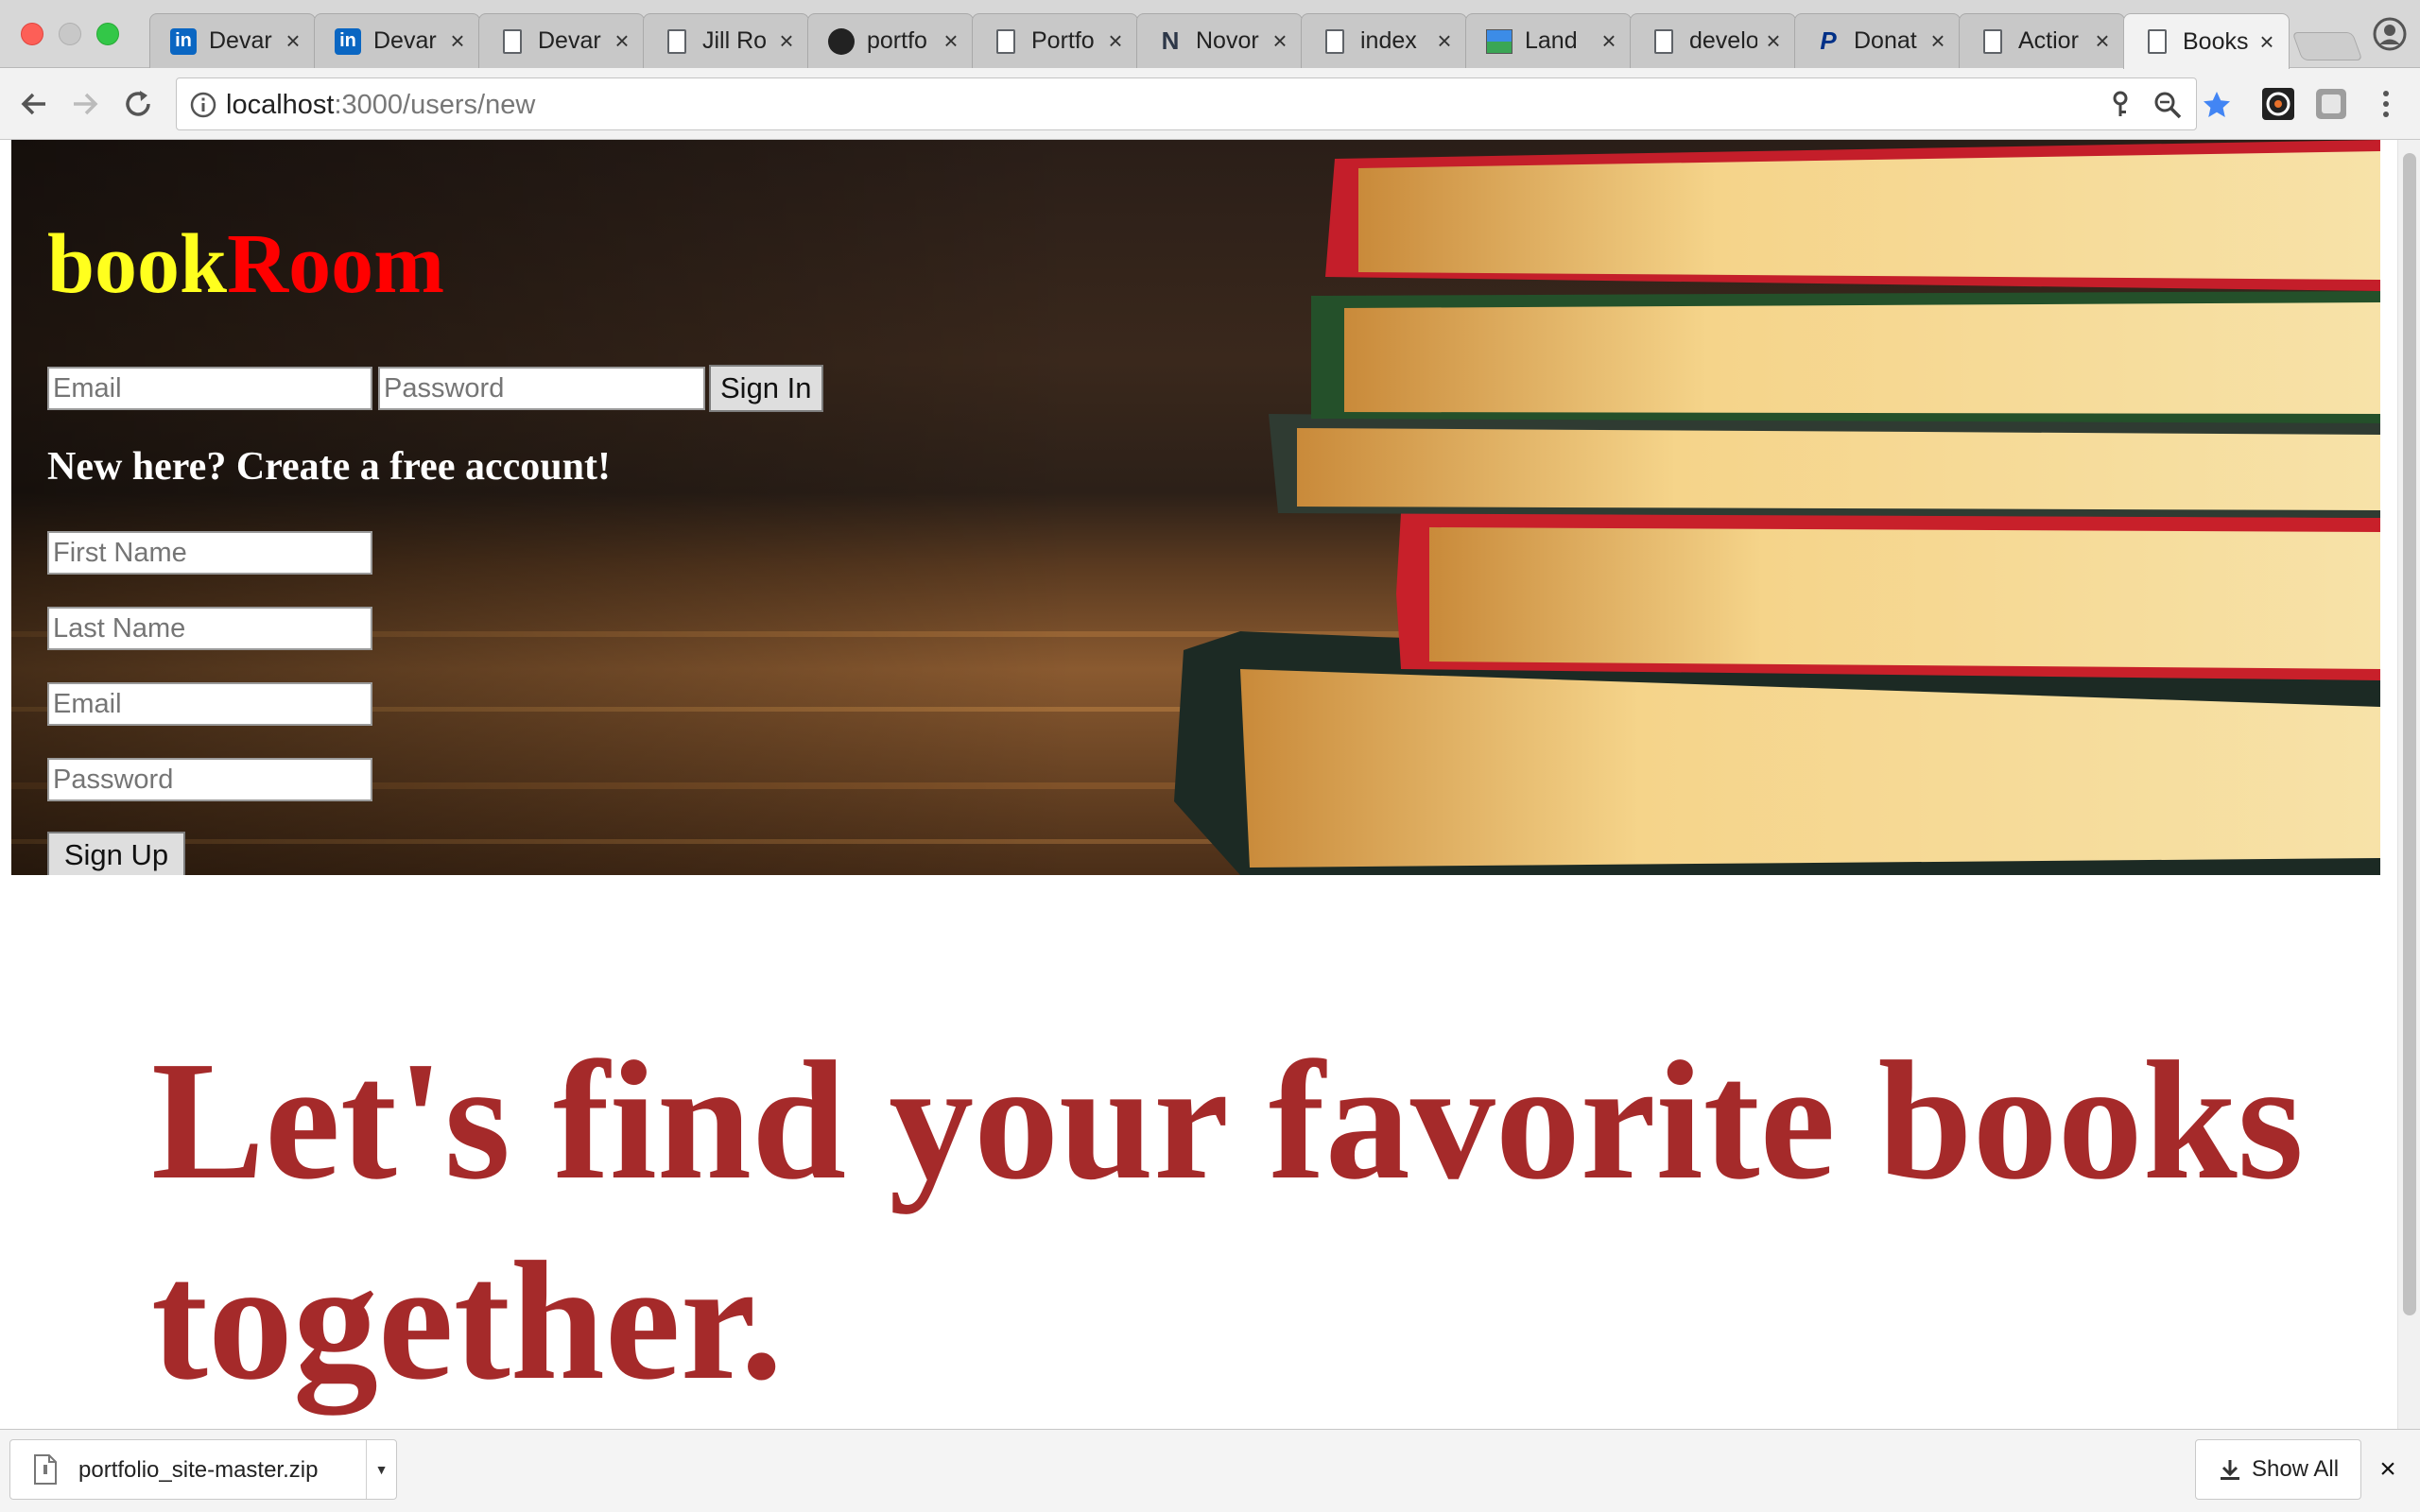 Image resolution: width=2420 pixels, height=1512 pixels. What do you see at coordinates (766, 388) in the screenshot?
I see `sign-in-button: Sign In` at bounding box center [766, 388].